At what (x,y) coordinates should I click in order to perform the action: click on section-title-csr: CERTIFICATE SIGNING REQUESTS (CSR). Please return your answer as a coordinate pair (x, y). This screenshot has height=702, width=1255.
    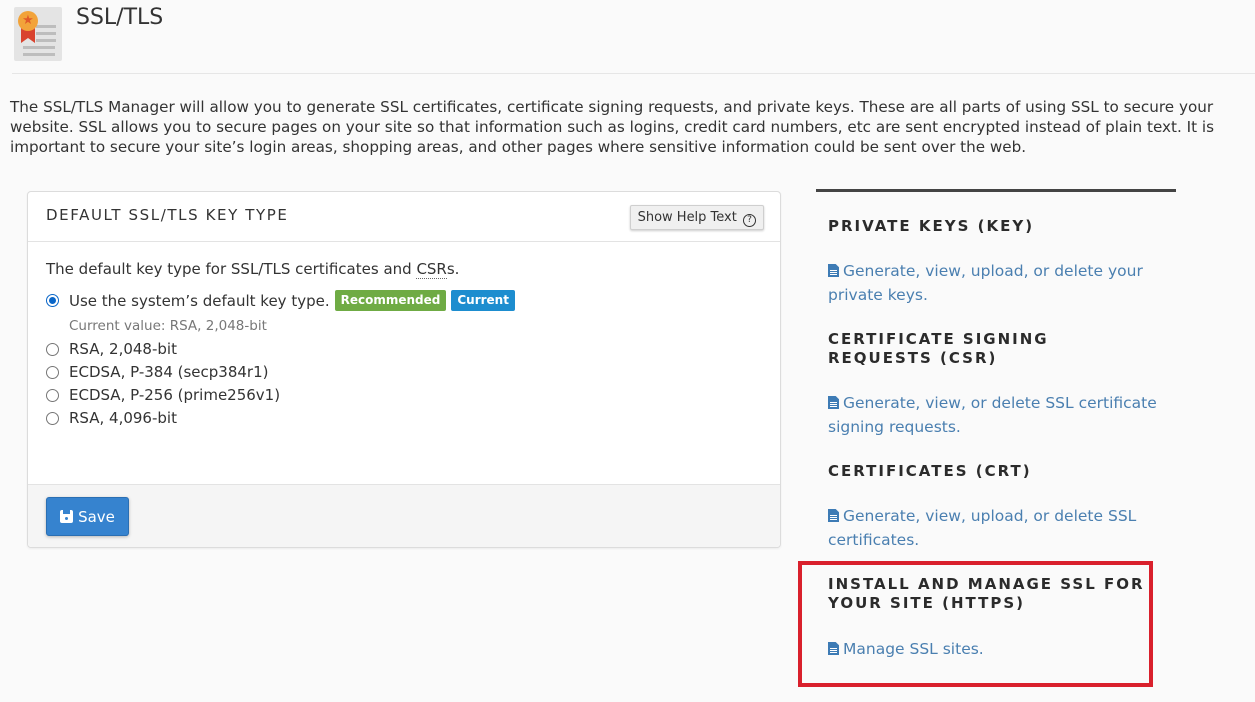
    Looking at the image, I should click on (938, 348).